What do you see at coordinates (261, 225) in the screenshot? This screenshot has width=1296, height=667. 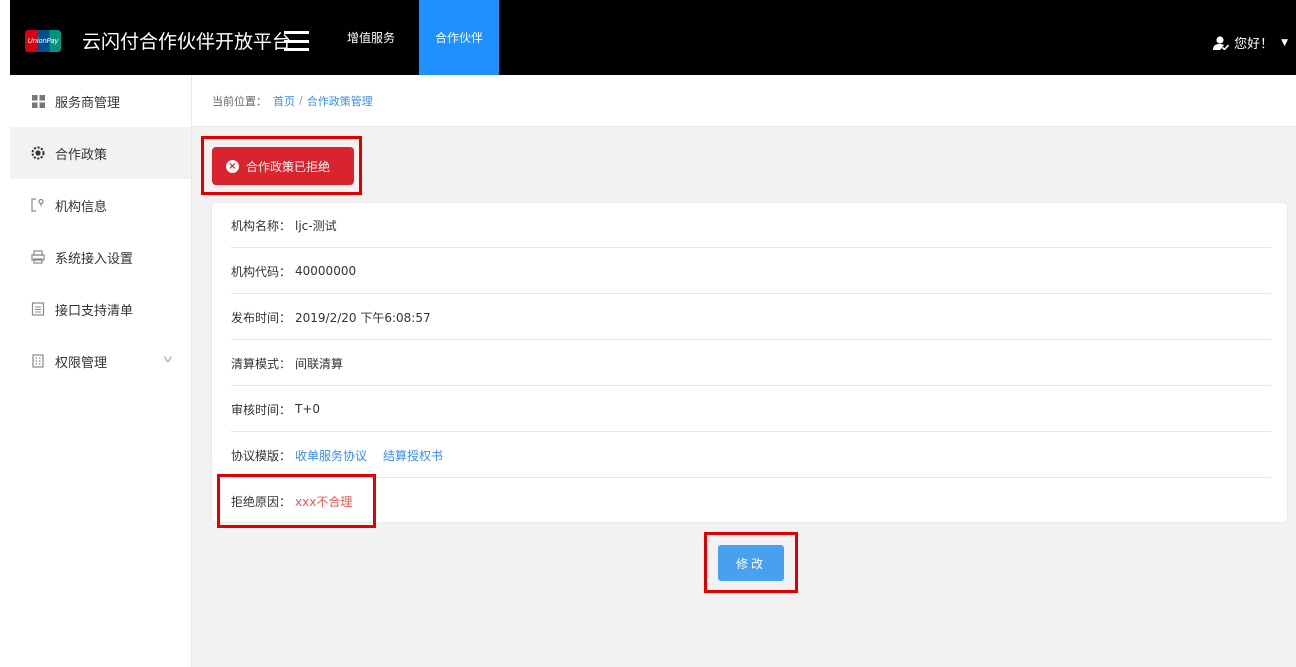 I see `detail-label: 机构名称：` at bounding box center [261, 225].